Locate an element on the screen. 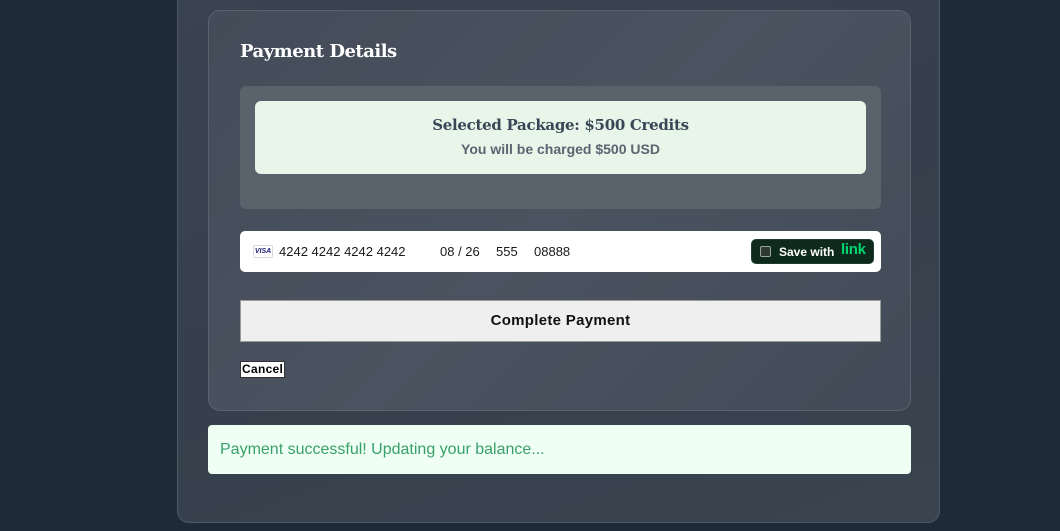 This screenshot has width=1060, height=531. save-with-link-button: Save with link is located at coordinates (812, 251).